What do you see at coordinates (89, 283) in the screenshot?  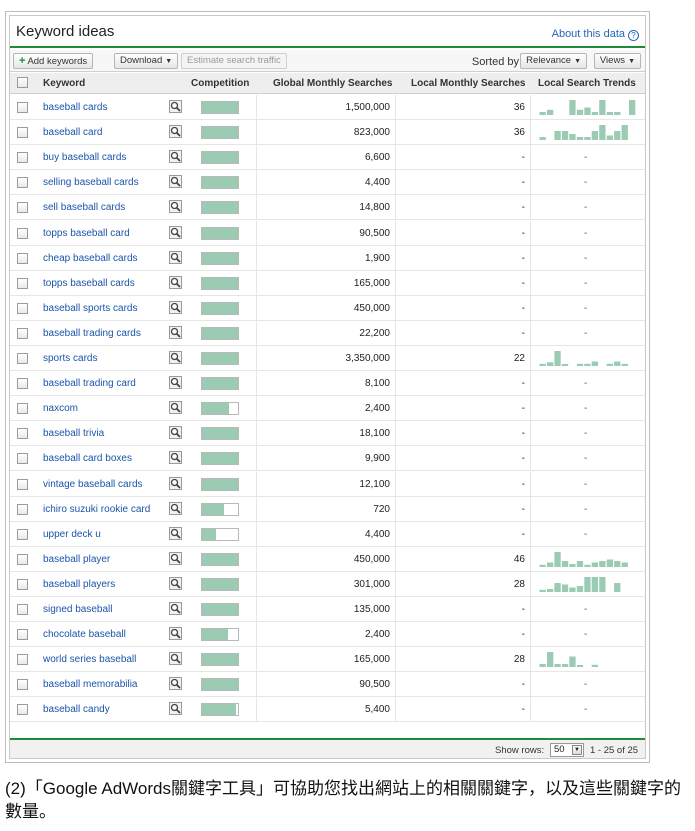 I see `keyword-link: topps baseball cards` at bounding box center [89, 283].